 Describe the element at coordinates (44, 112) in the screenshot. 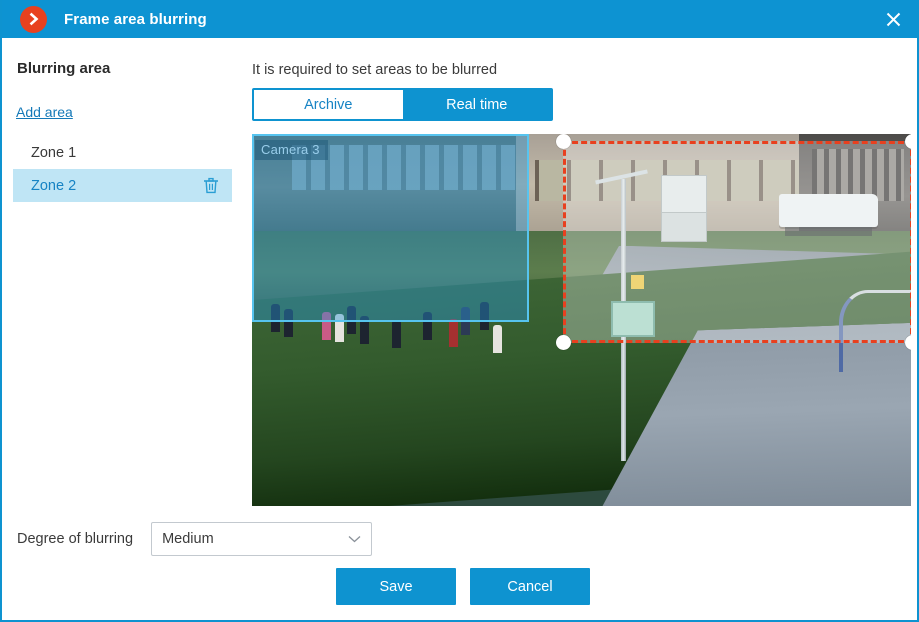

I see `add-area-link: Add area` at that location.